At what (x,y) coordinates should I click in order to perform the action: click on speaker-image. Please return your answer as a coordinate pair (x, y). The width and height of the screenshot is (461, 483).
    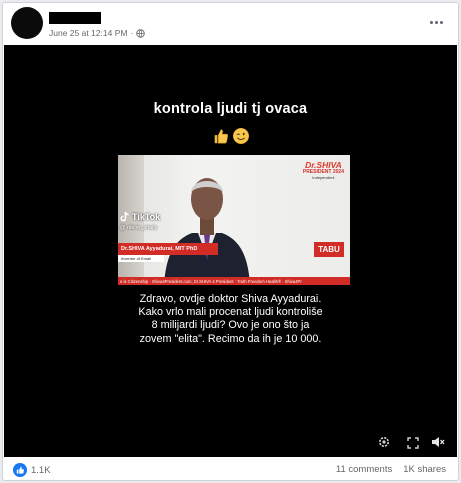
    Looking at the image, I should click on (207, 231).